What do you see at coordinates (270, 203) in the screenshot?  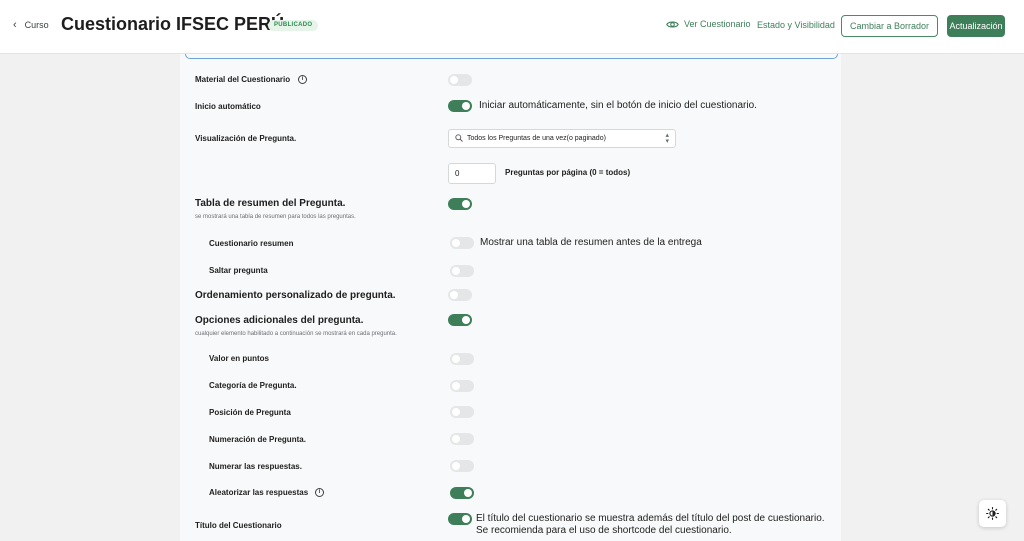 I see `summary-table-label: Tabla de resumen del Pregunta.` at bounding box center [270, 203].